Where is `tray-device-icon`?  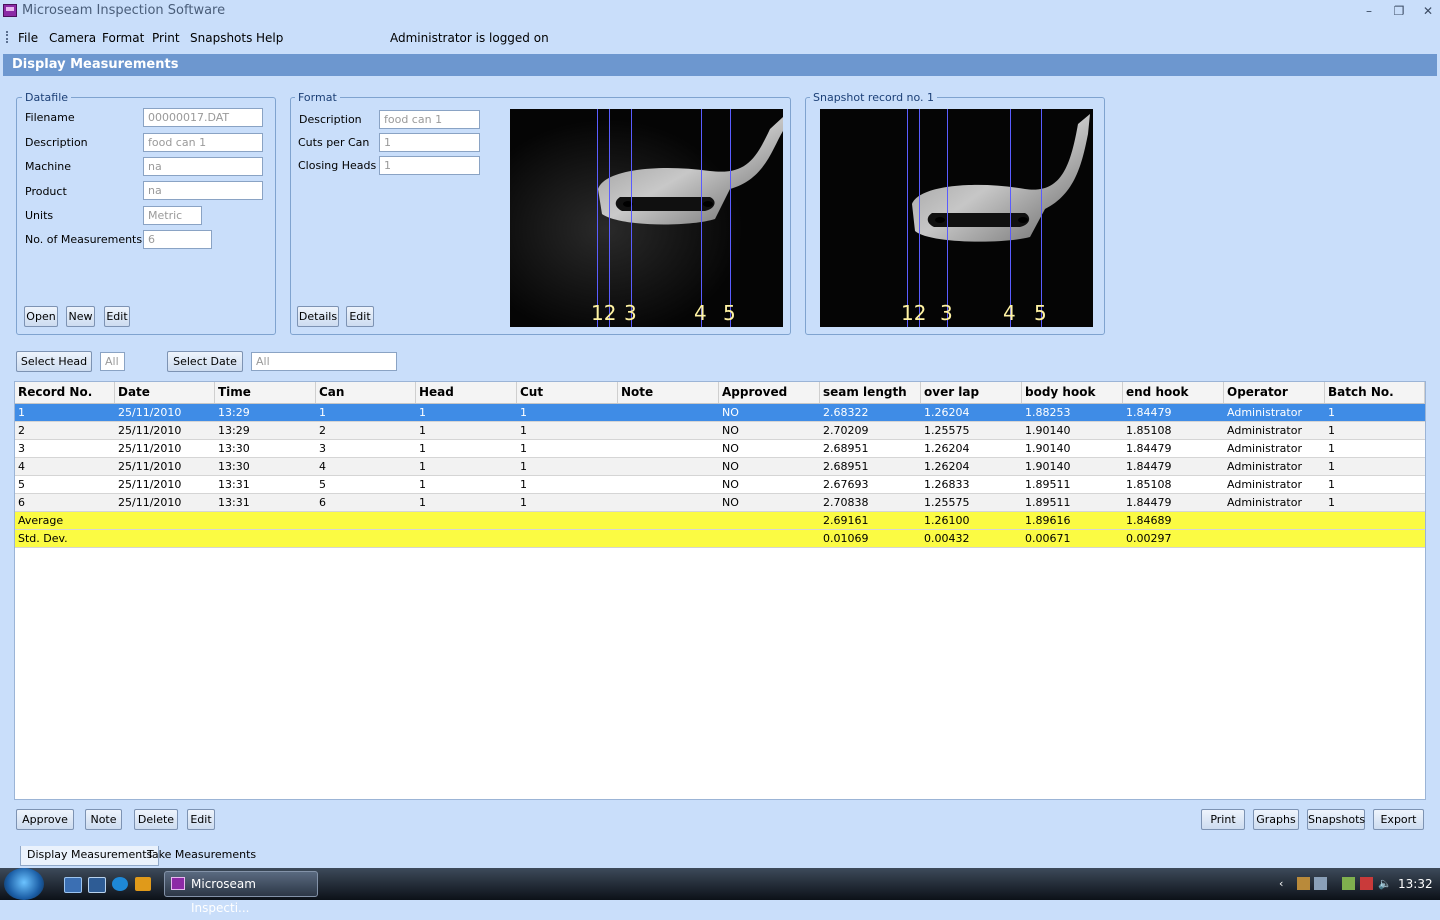
tray-device-icon is located at coordinates (1320, 883).